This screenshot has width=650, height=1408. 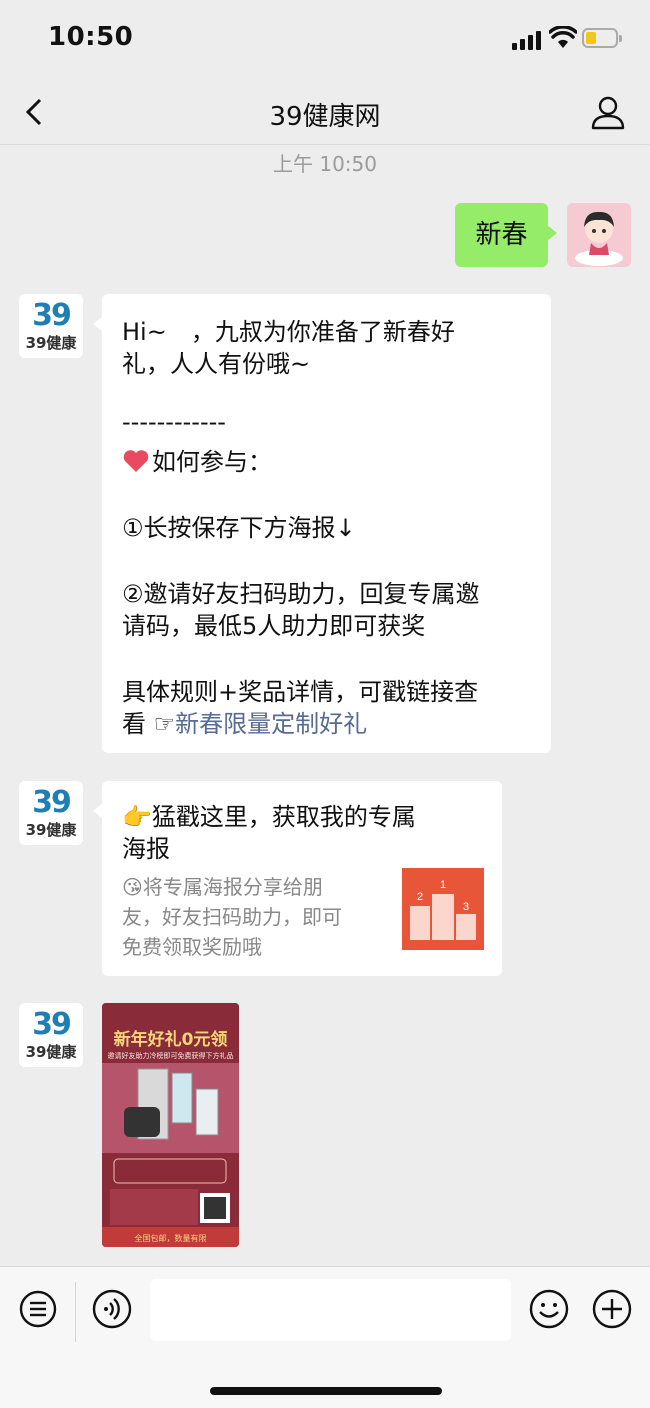 What do you see at coordinates (170, 1040) in the screenshot?
I see `poster-title: 新年好礼0元领` at bounding box center [170, 1040].